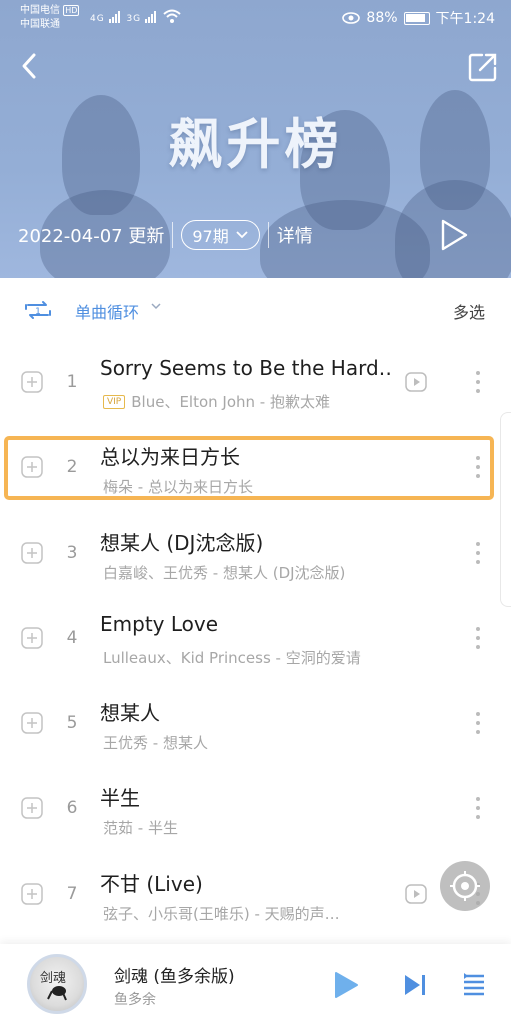 The width and height of the screenshot is (511, 1024). I want to click on song-artist-album: 王优秀 - 想某人, so click(155, 743).